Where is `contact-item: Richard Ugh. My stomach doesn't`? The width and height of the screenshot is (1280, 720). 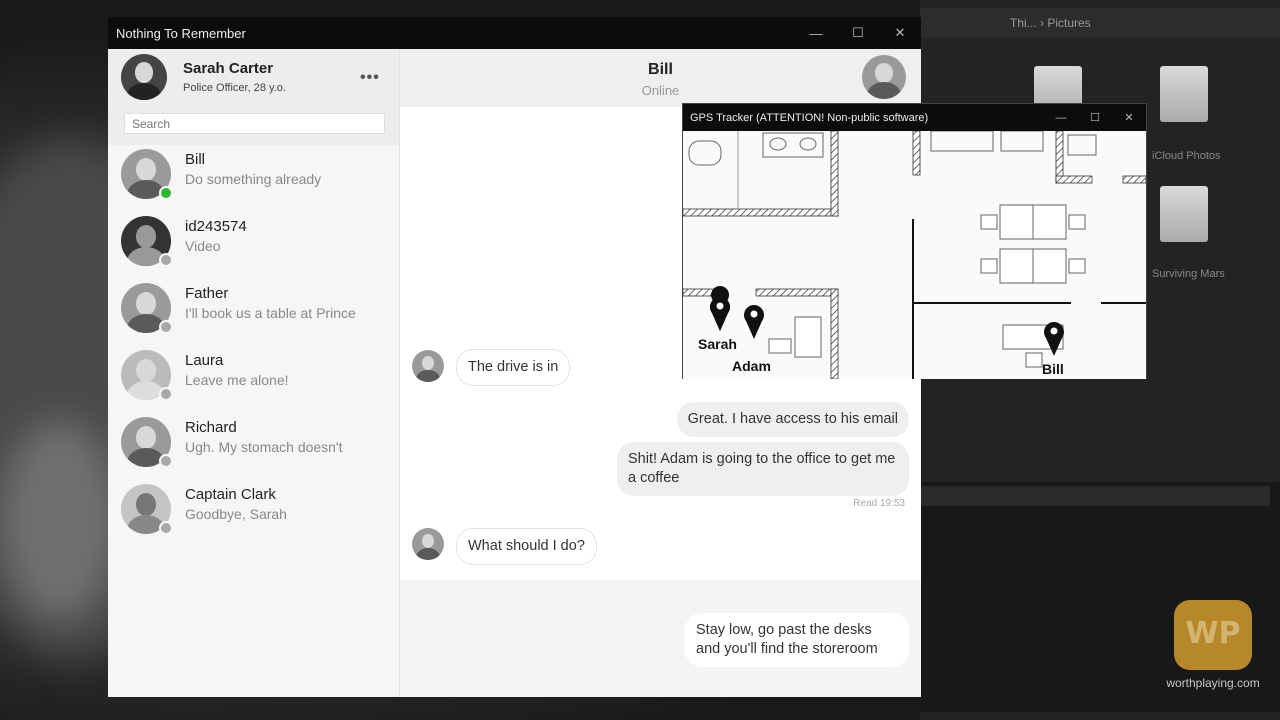 contact-item: Richard Ugh. My stomach doesn't is located at coordinates (253, 446).